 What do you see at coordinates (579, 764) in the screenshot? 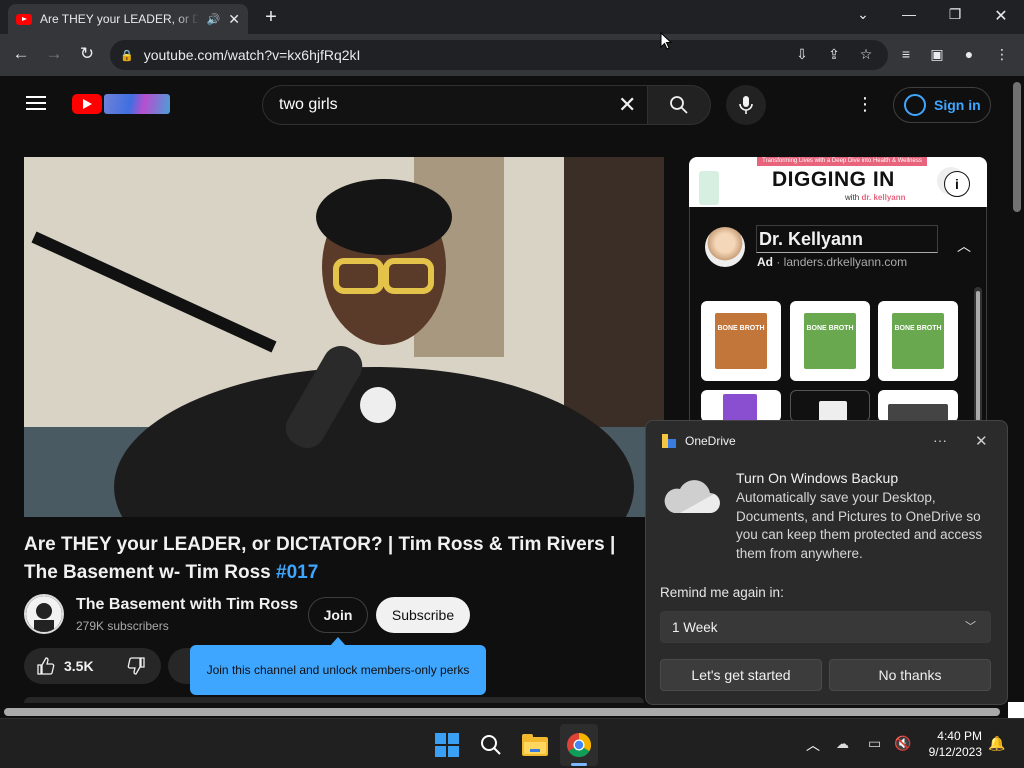
I see `chrome-running-indicator` at bounding box center [579, 764].